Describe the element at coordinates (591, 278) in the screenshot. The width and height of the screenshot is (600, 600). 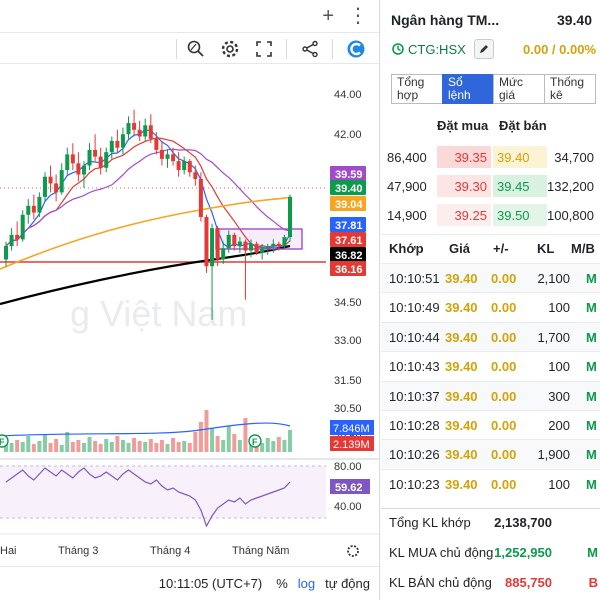
I see `deal-side: M` at that location.